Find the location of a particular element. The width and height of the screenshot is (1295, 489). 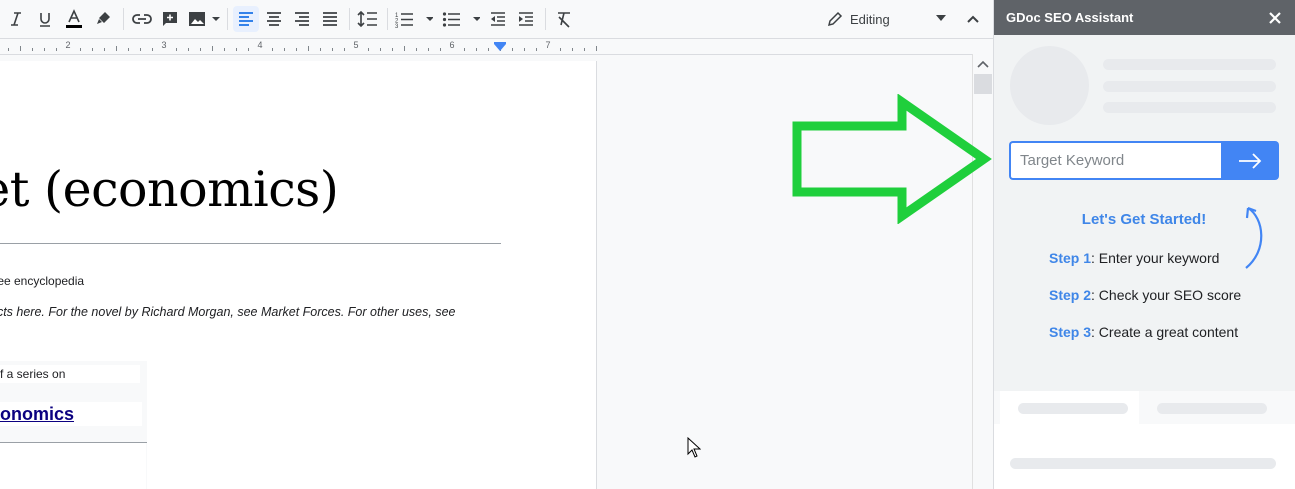

step-text: : Check your SEO score is located at coordinates (1166, 295).